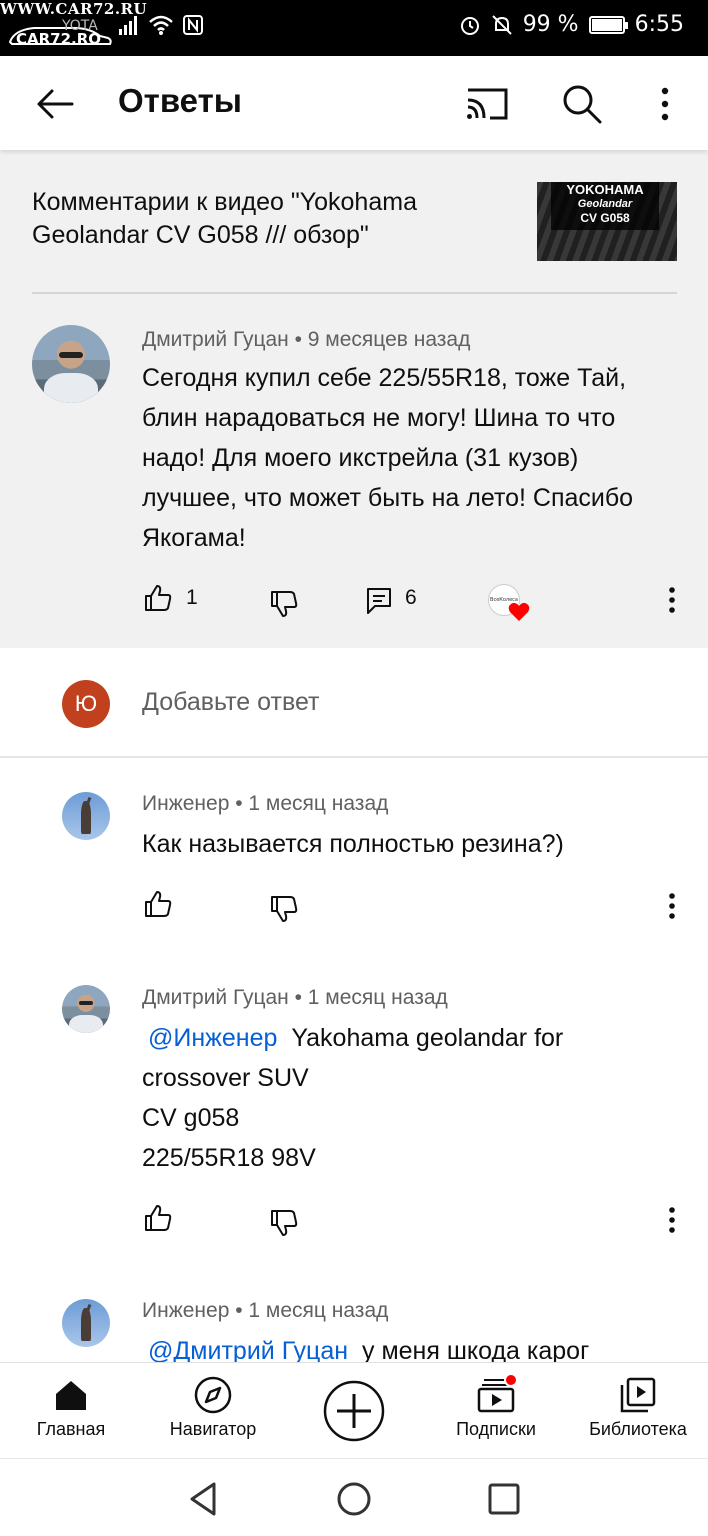  I want to click on signal-icon, so click(128, 25).